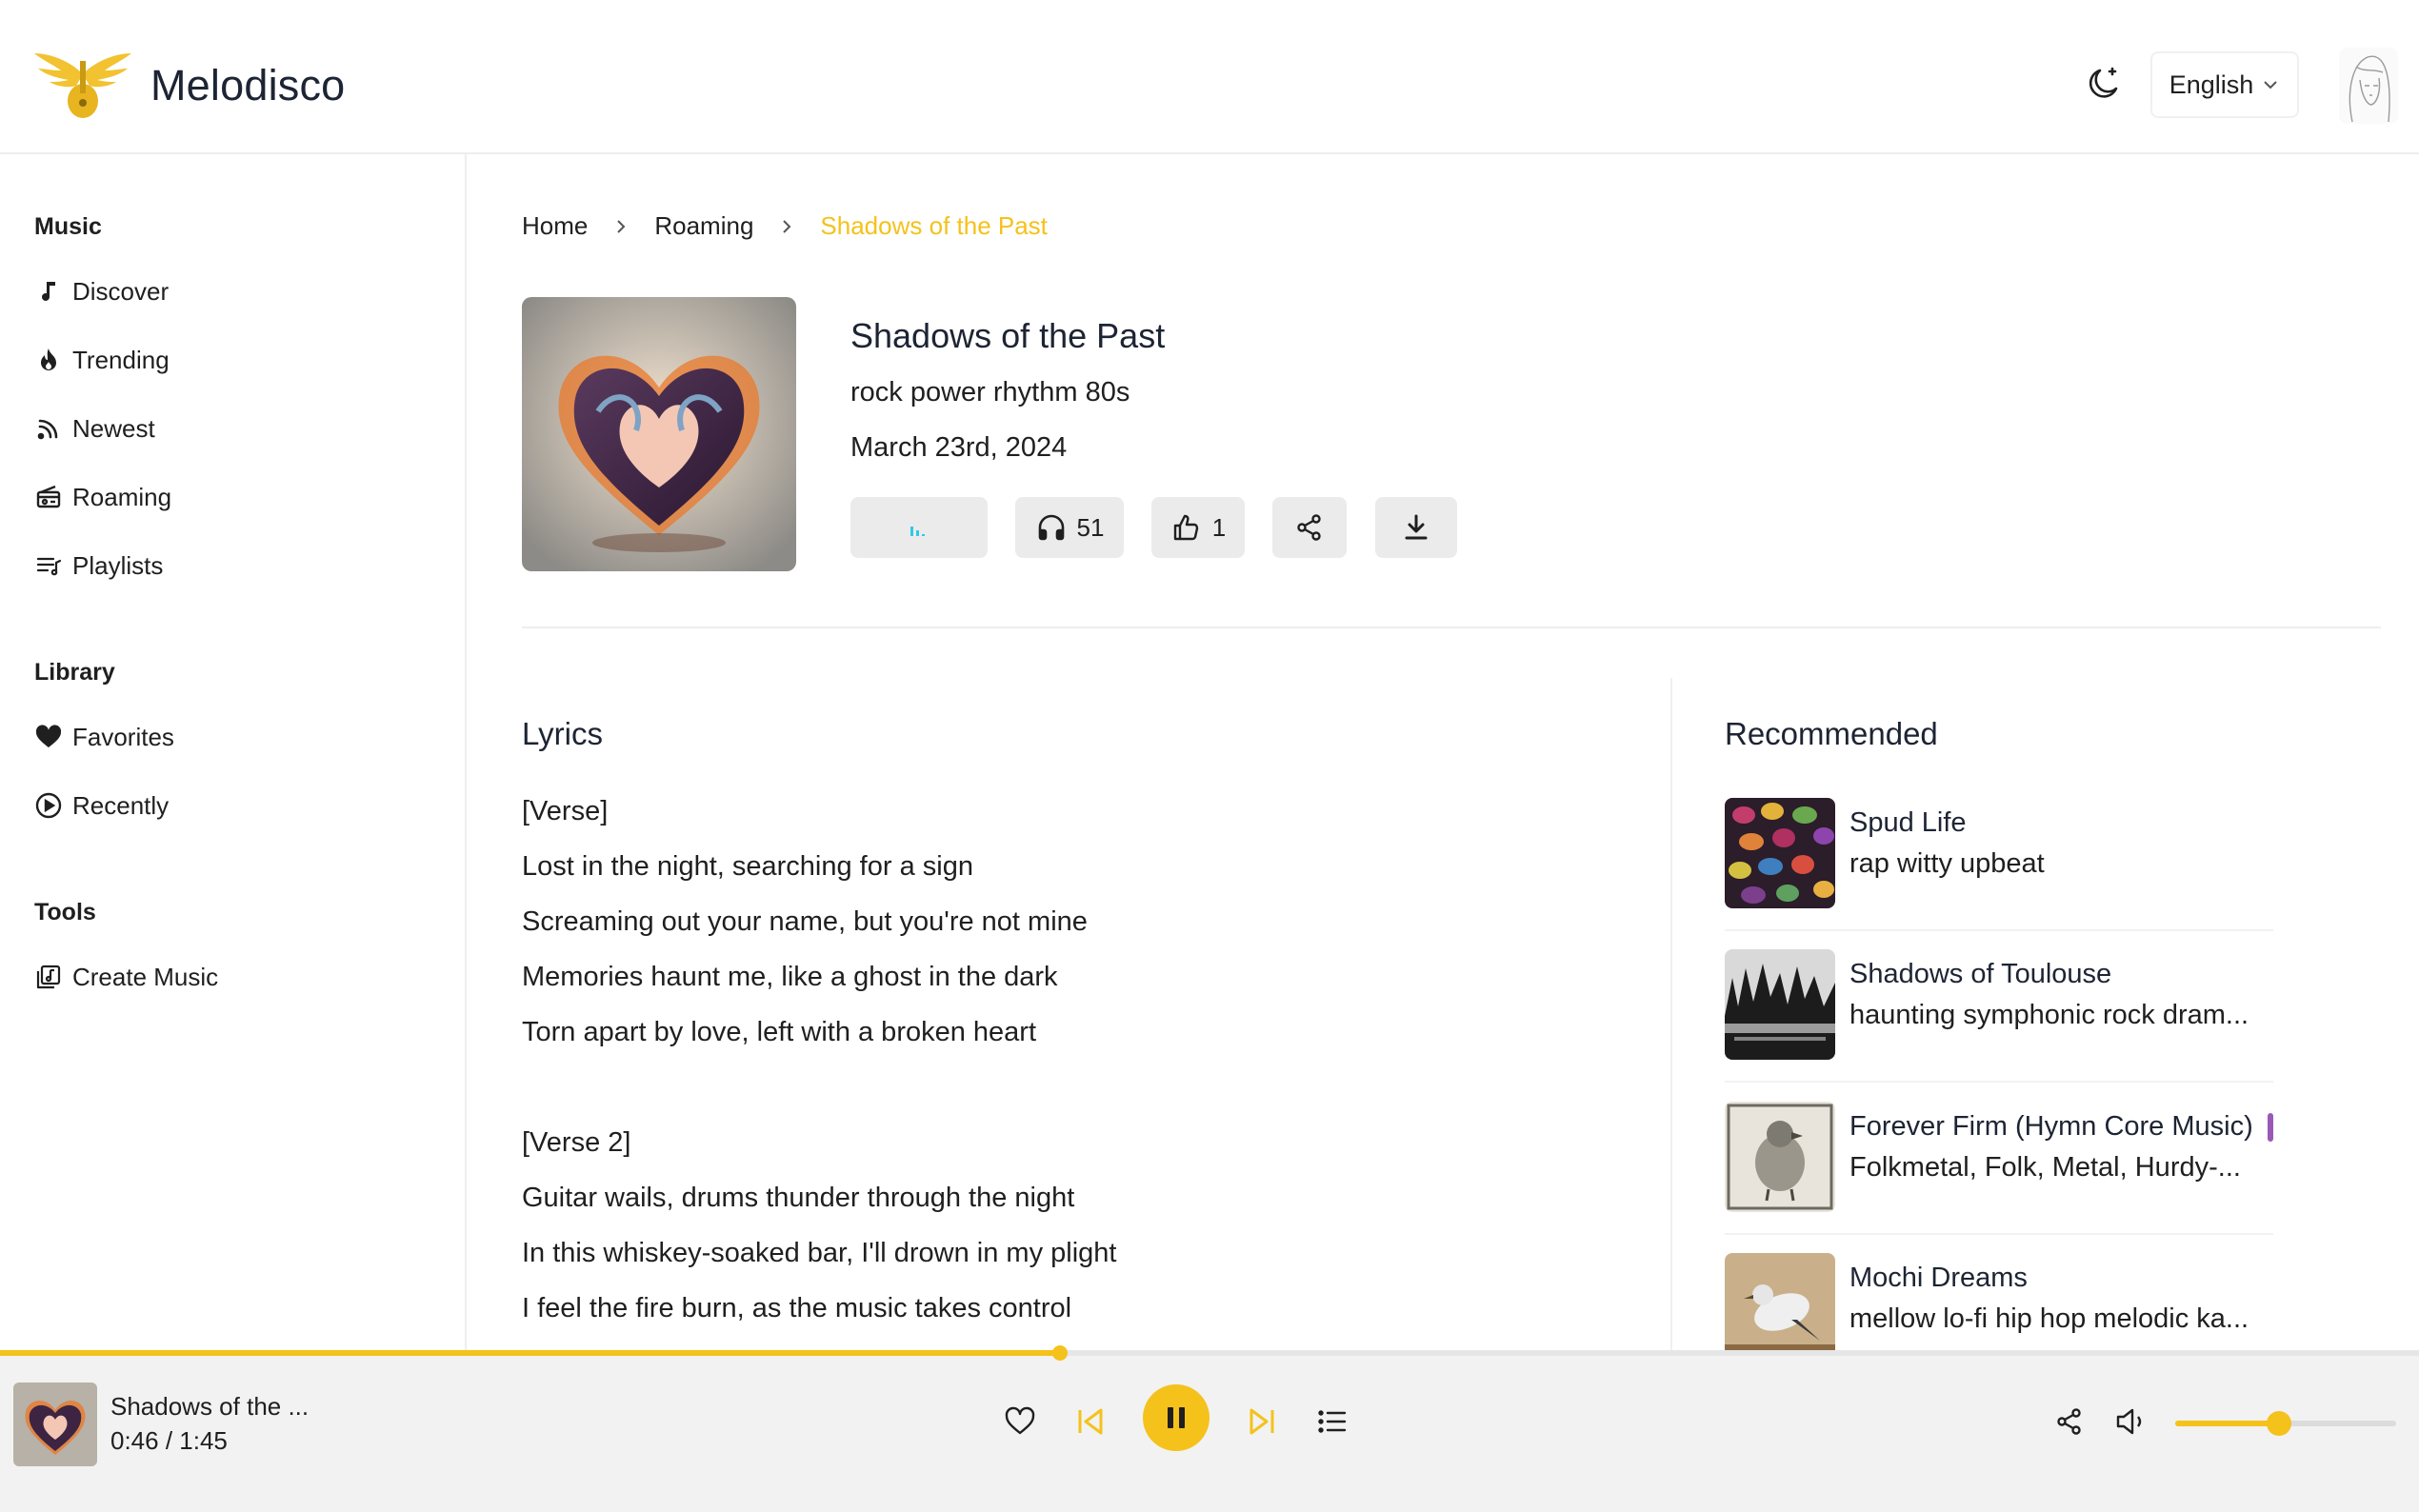  Describe the element at coordinates (2227, 1423) in the screenshot. I see `volume-fill` at that location.